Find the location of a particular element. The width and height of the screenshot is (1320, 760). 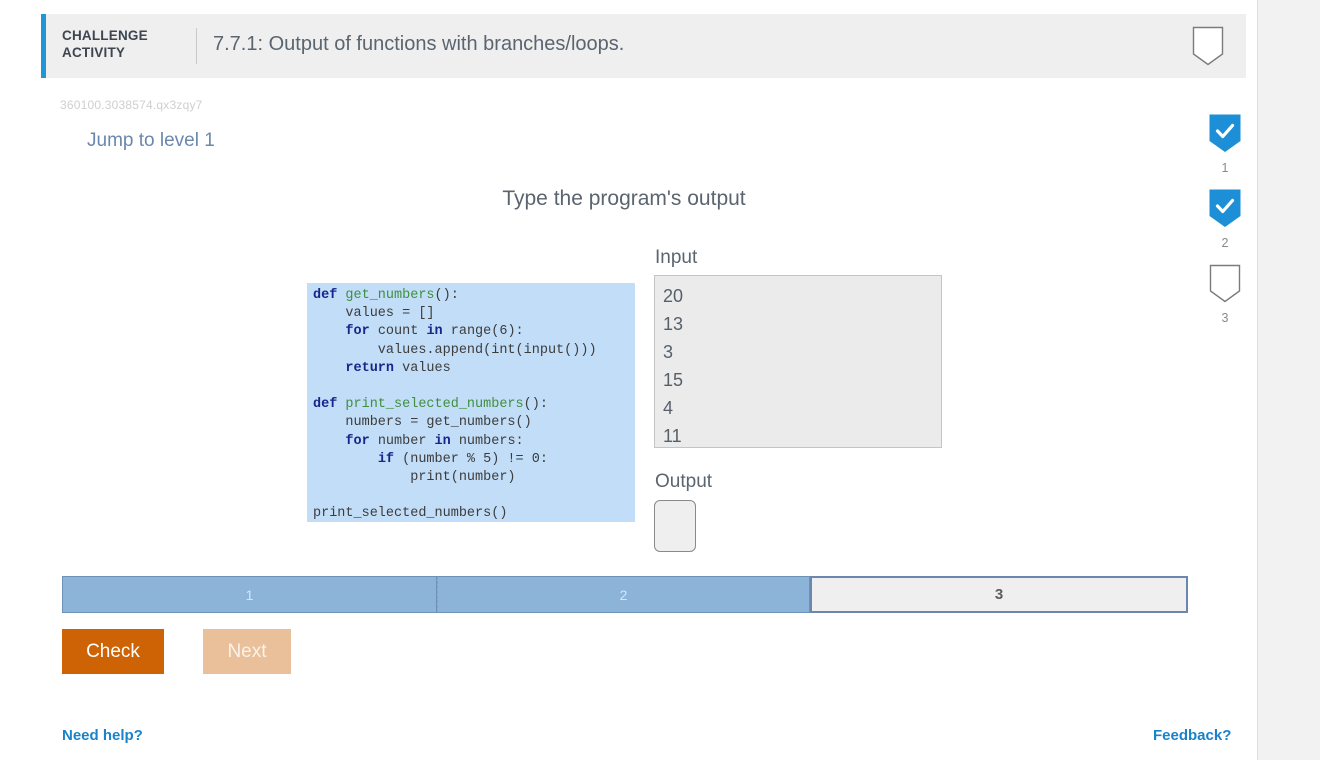

code-token: number is located at coordinates (402, 441).